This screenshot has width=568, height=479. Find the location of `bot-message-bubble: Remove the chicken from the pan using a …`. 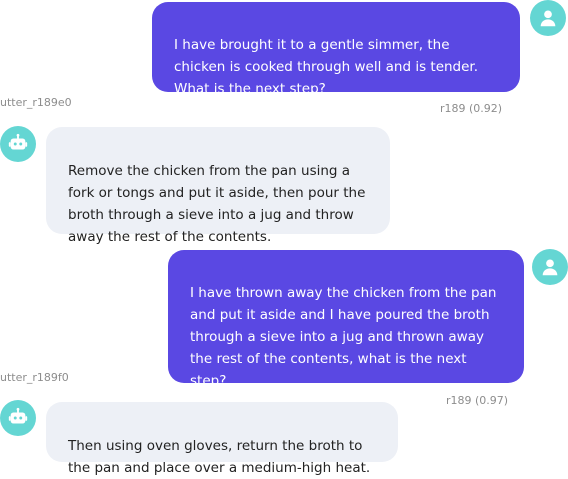

bot-message-bubble: Remove the chicken from the pan using a … is located at coordinates (218, 186).